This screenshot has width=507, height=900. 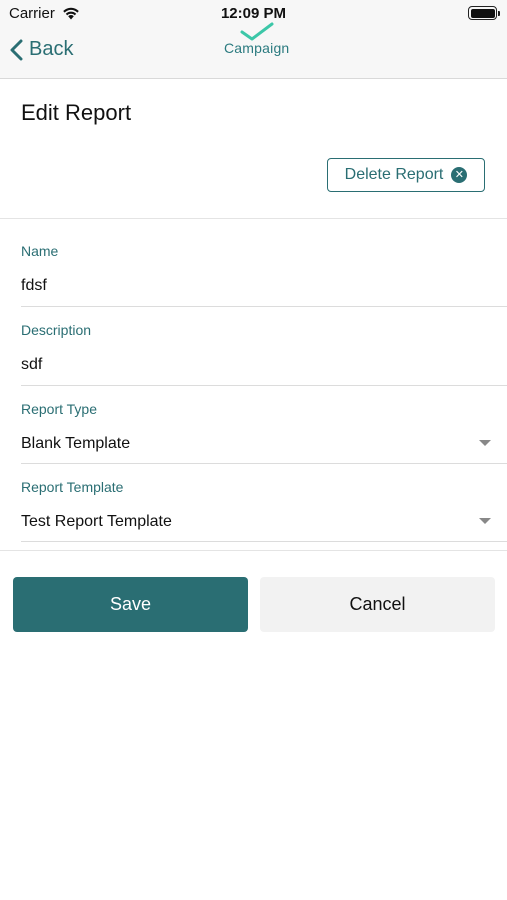 What do you see at coordinates (56, 330) in the screenshot?
I see `description-label: Description` at bounding box center [56, 330].